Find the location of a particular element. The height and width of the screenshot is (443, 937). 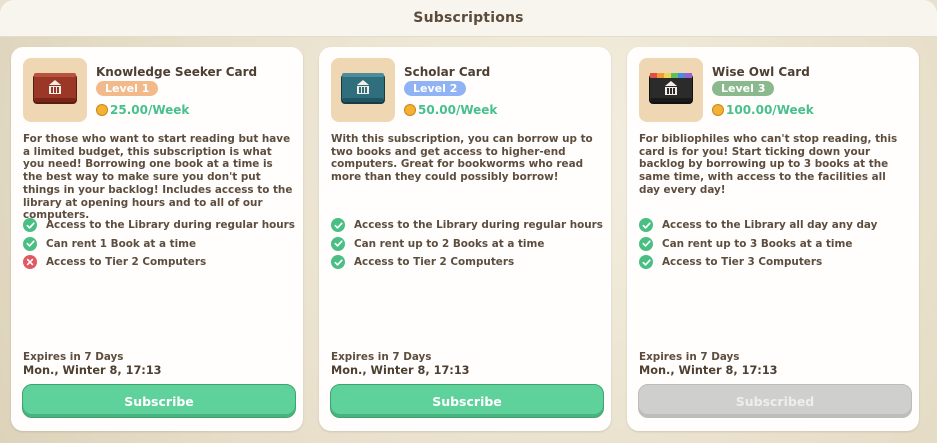

feature-label: Can rent up to 3 Books at a time is located at coordinates (757, 243).